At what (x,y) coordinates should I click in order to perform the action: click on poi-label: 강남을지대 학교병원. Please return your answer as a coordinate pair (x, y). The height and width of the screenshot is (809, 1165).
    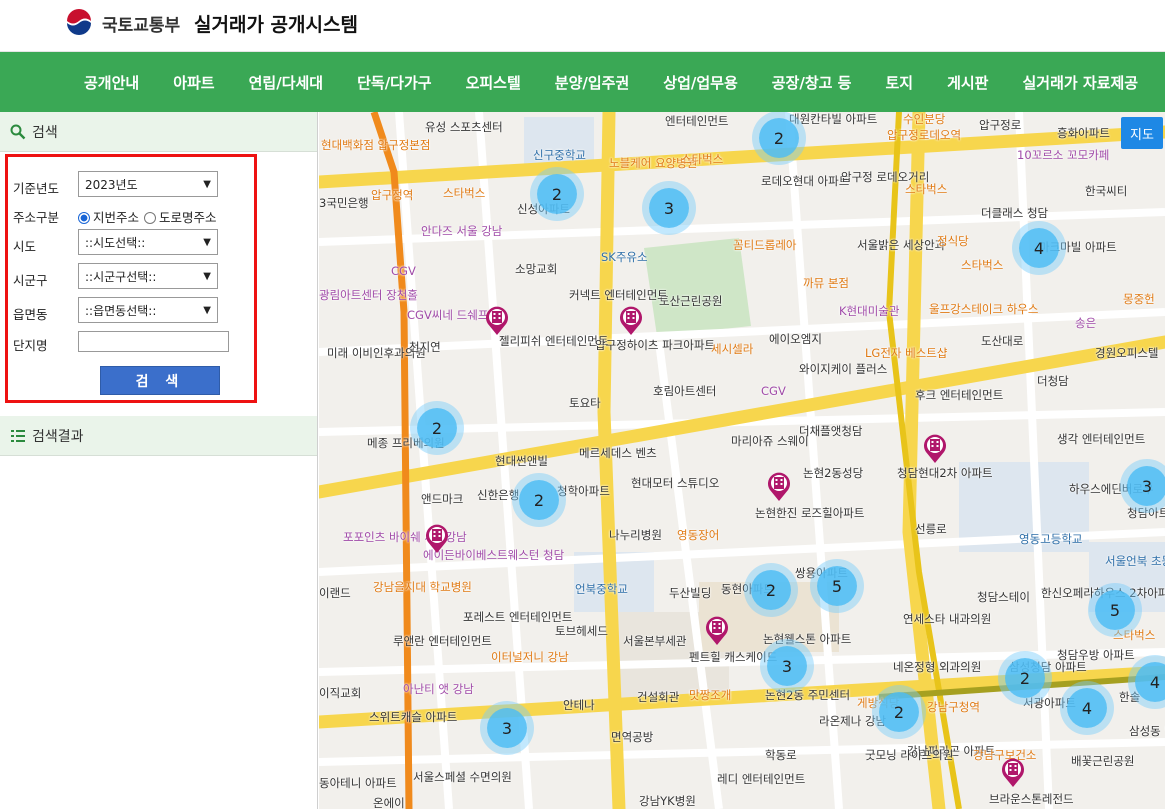
    Looking at the image, I should click on (422, 587).